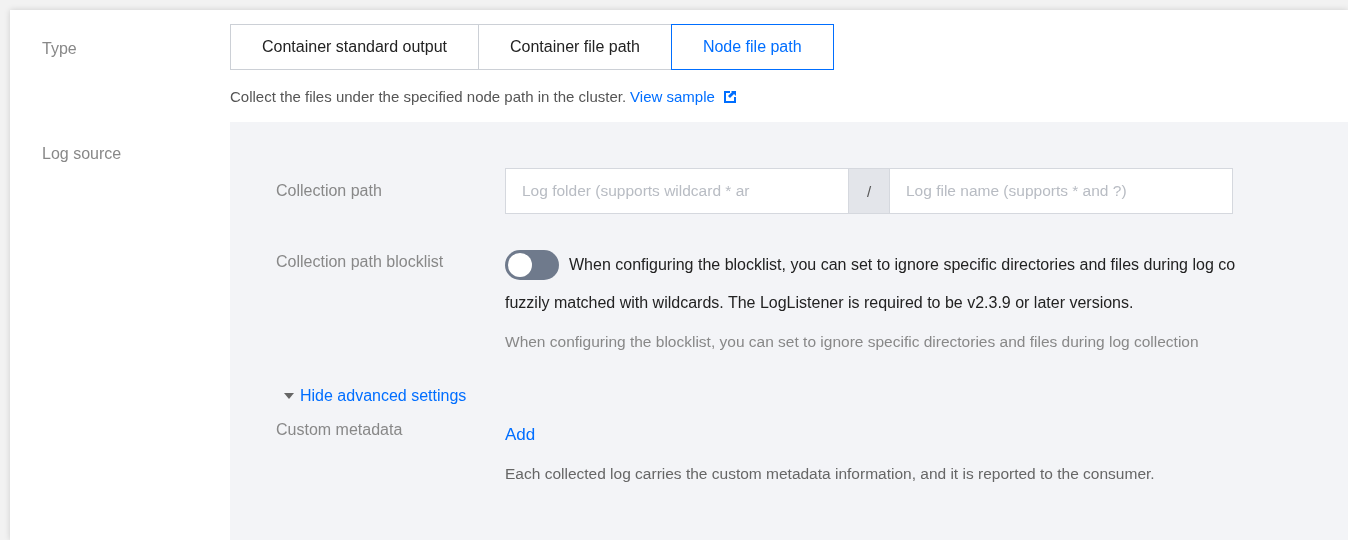  Describe the element at coordinates (677, 191) in the screenshot. I see `folder-input: Log folder (supports wildcard * ar` at that location.